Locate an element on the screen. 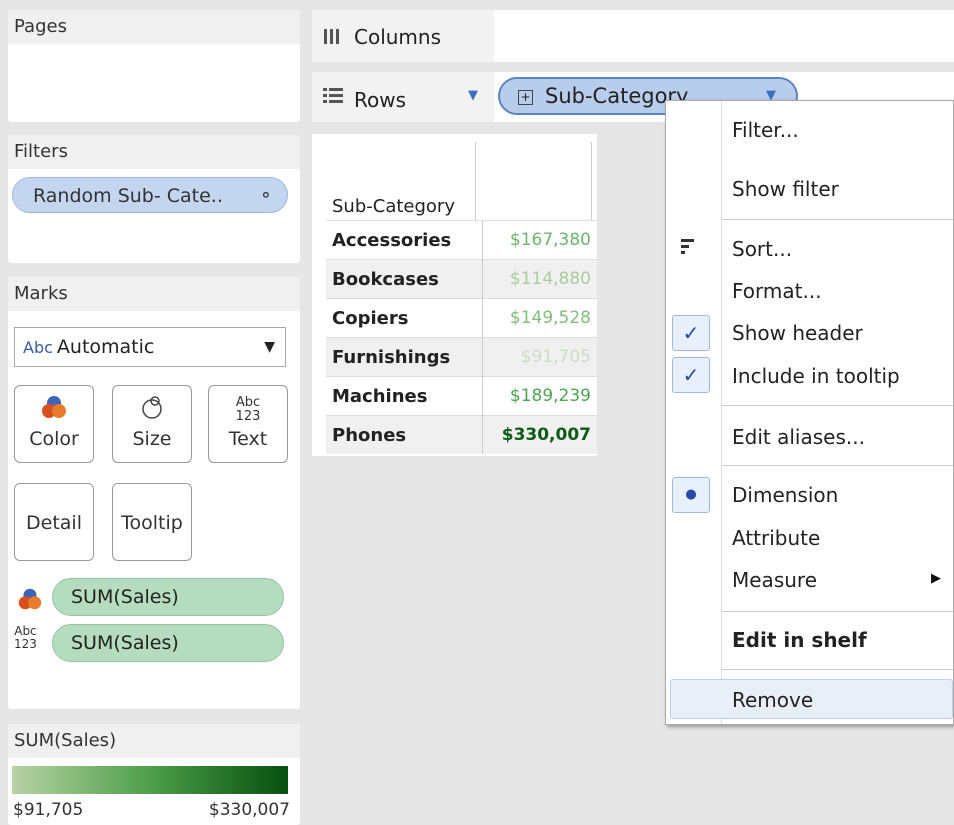 This screenshot has height=825, width=954. size-card: Size is located at coordinates (152, 424).